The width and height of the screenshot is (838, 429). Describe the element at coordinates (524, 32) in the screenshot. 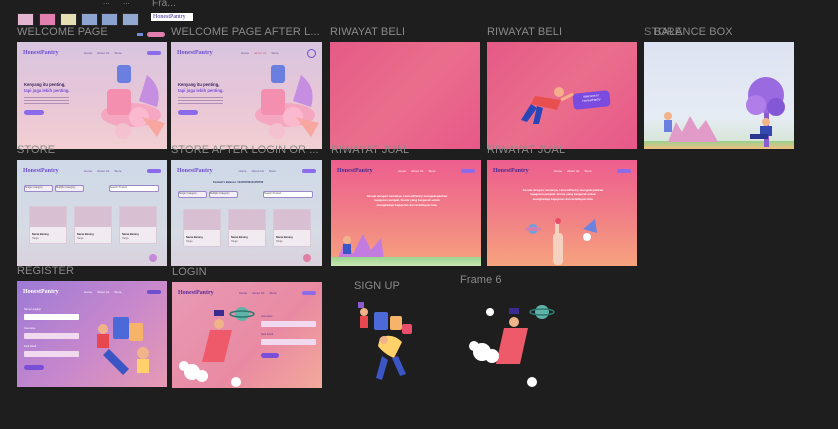

I see `frame-label-riwayat-beli-2: RIWAYAT BELI` at that location.